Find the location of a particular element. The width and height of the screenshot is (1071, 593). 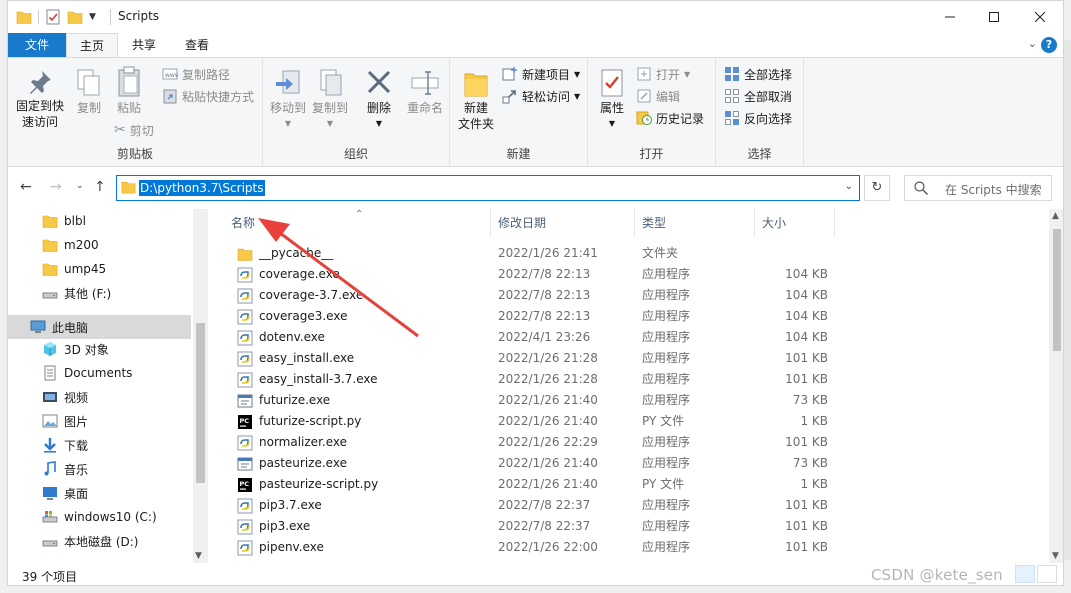

file-row: futurize.exe 2022/1/26 21:40 应用程序 73 KB is located at coordinates (632, 400).